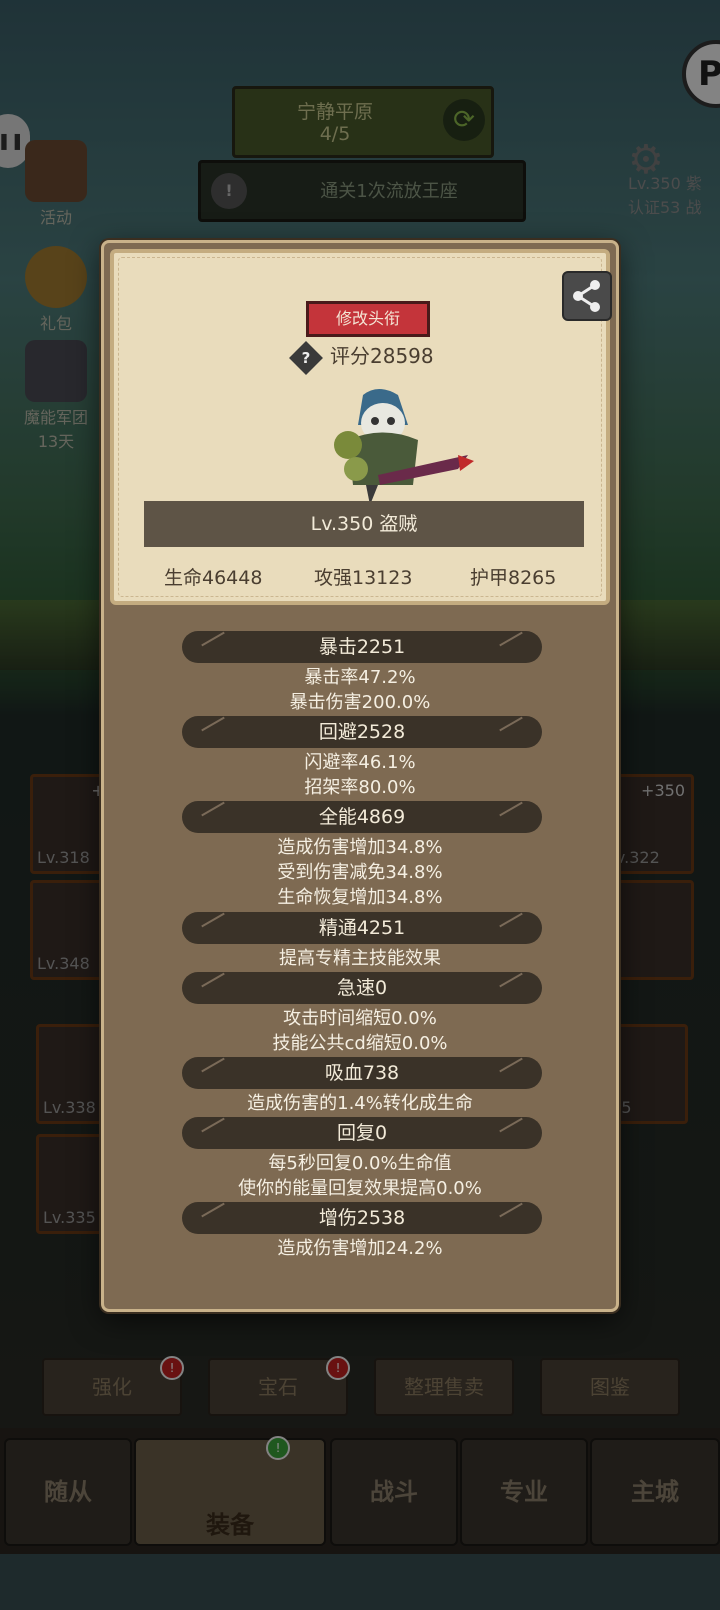 This screenshot has width=720, height=1610. Describe the element at coordinates (360, 847) in the screenshot. I see `stat-line: 造成伤害增加34.8%` at that location.